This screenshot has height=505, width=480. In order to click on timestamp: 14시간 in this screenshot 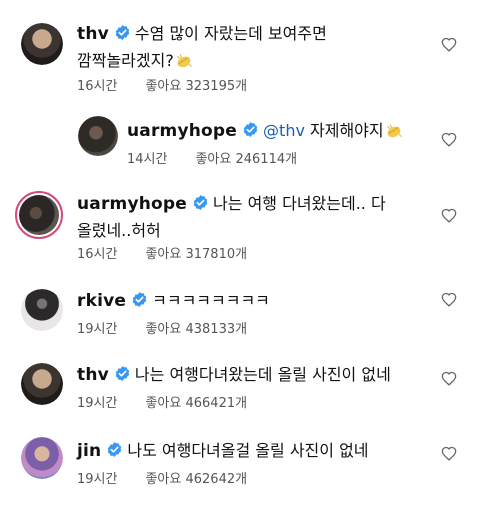, I will do `click(147, 159)`.